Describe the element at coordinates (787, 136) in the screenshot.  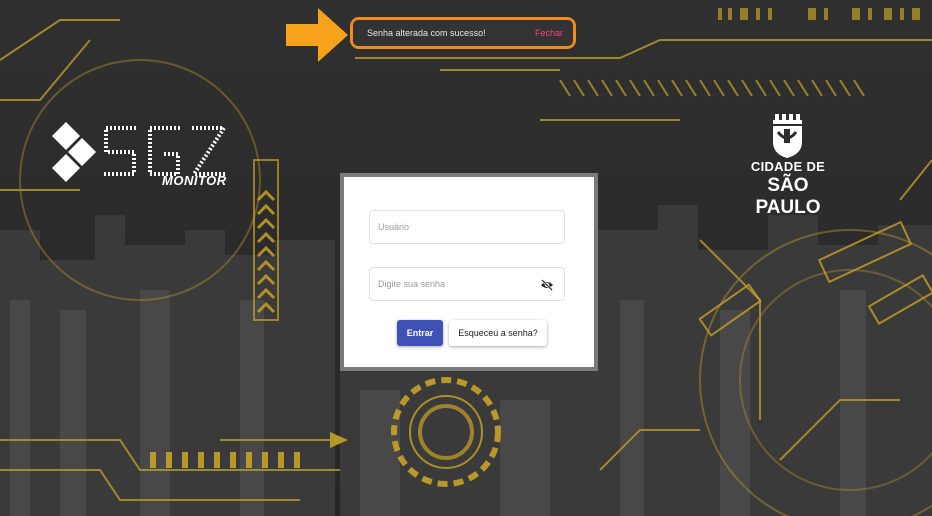
I see `city-crest-icon` at that location.